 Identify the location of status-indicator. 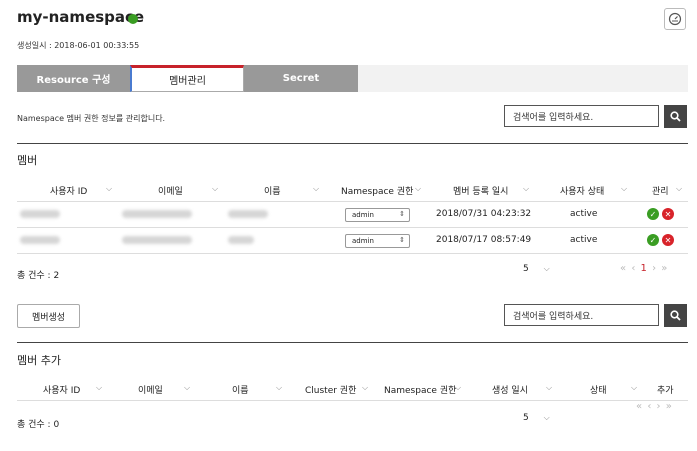
(133, 19).